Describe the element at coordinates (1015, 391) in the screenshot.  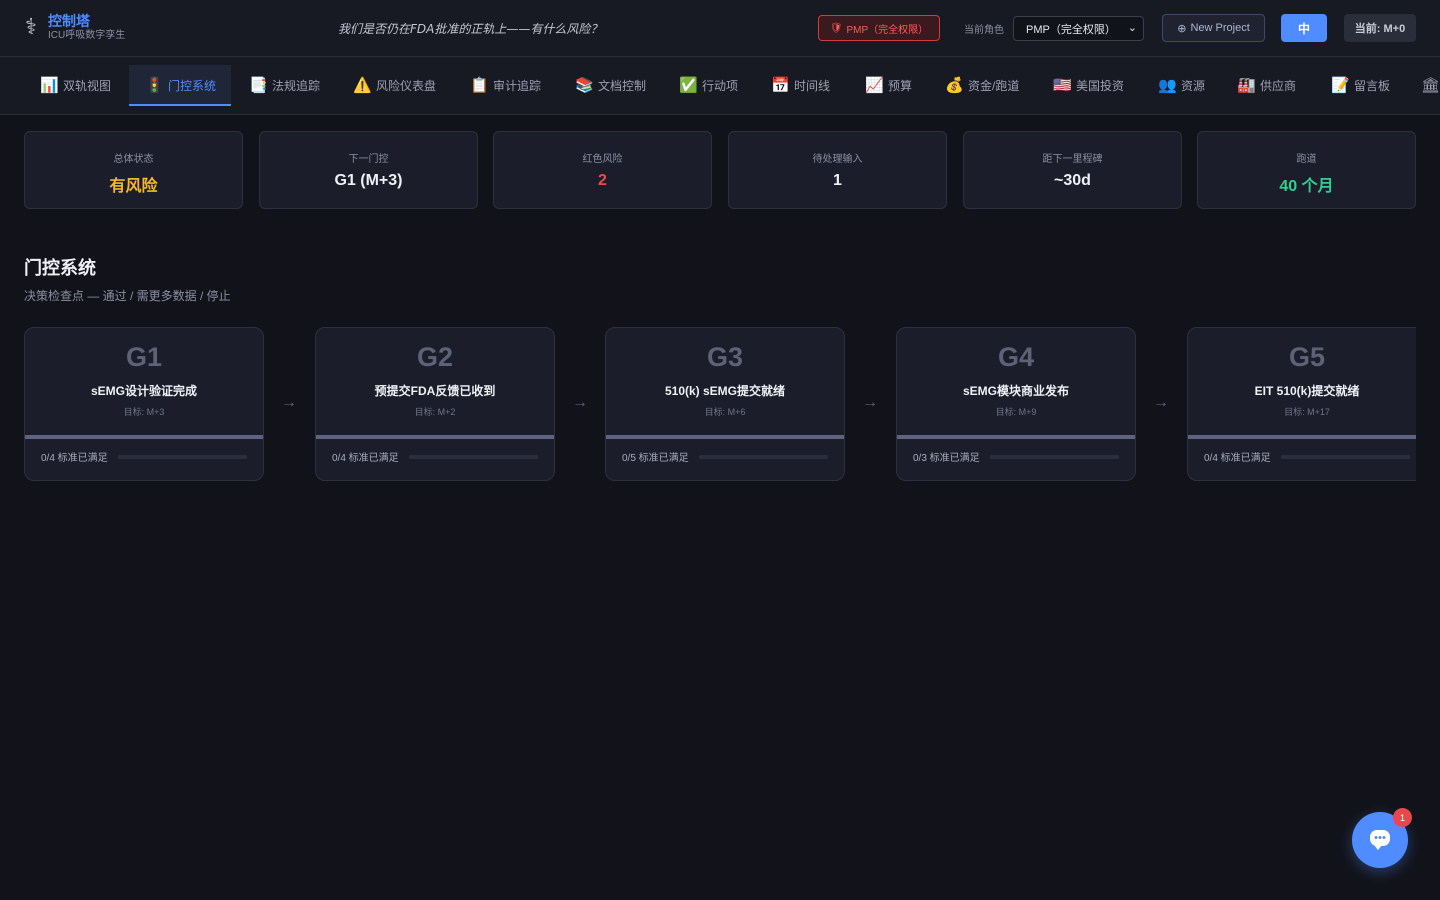
I see `gate-name: sEMG模块商业发布` at that location.